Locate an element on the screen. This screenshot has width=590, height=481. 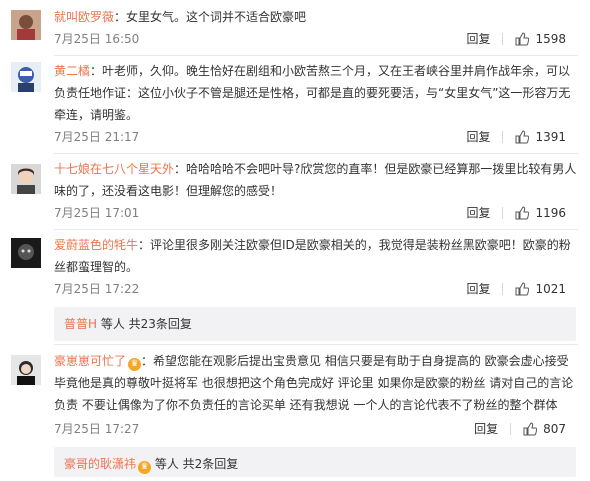
like-button: 1391 is located at coordinates (540, 137).